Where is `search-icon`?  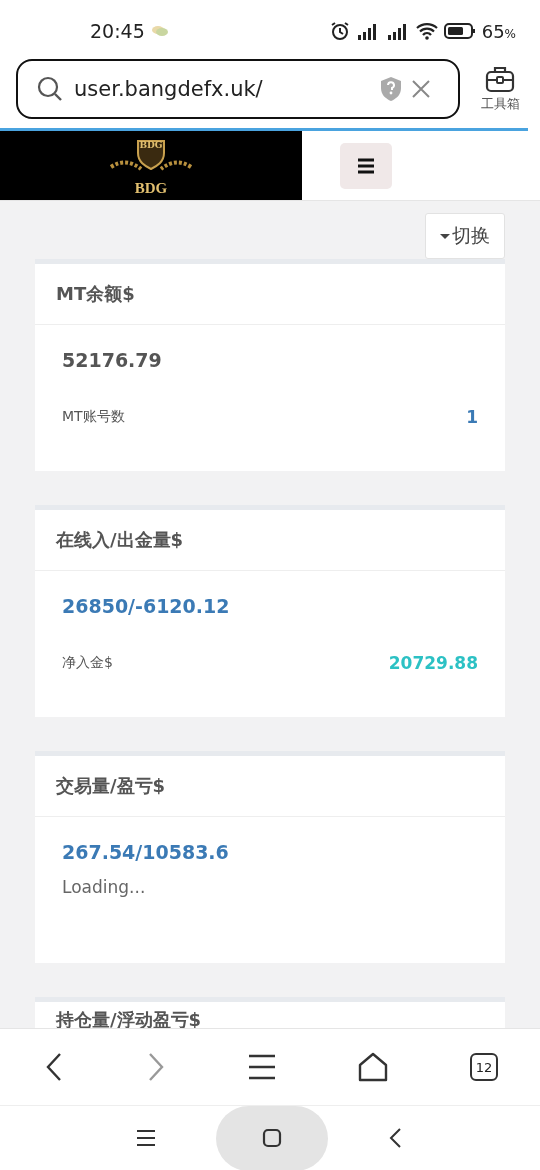 search-icon is located at coordinates (50, 89).